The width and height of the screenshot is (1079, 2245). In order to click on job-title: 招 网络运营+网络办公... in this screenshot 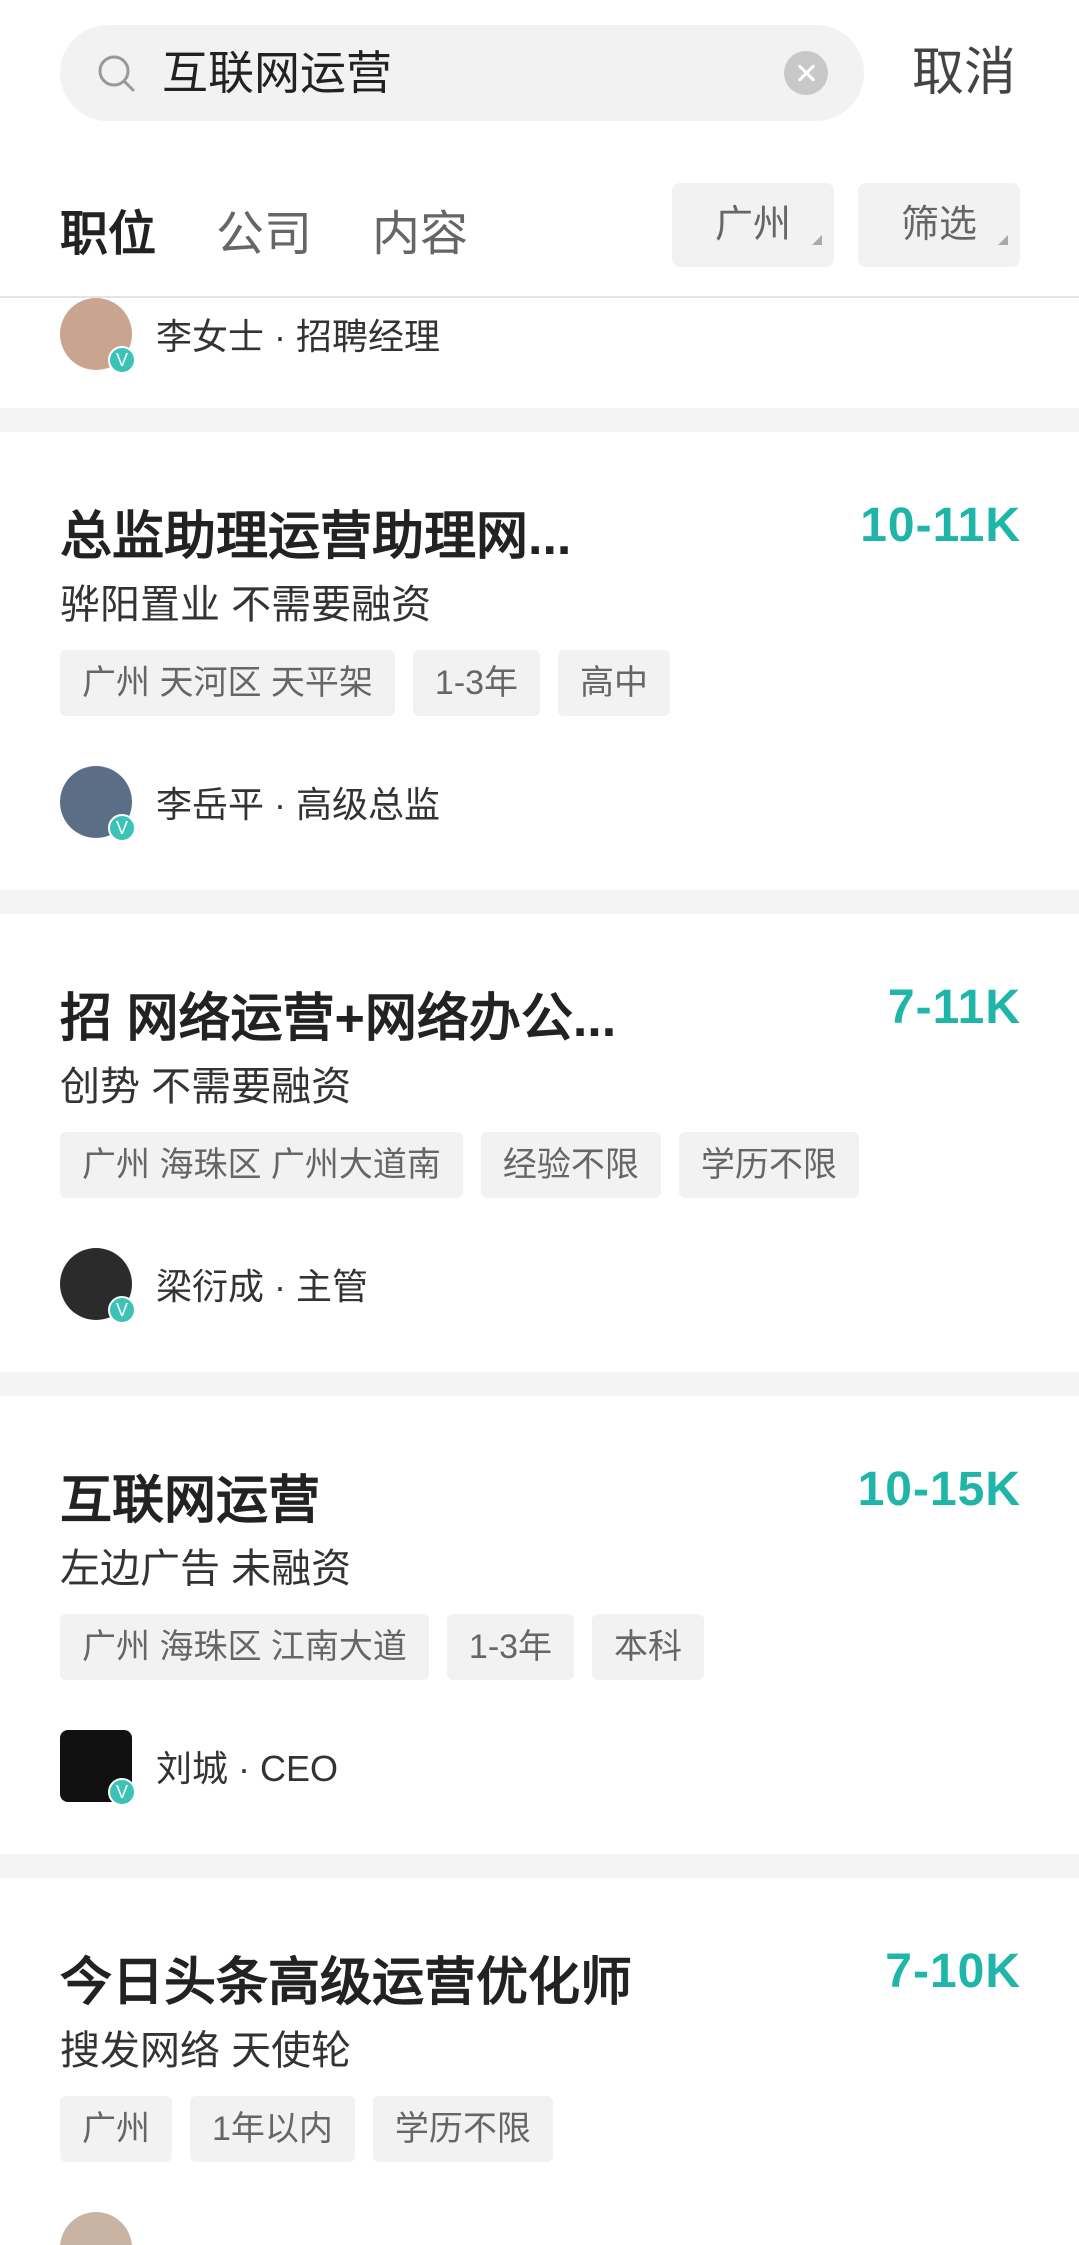, I will do `click(338, 1019)`.